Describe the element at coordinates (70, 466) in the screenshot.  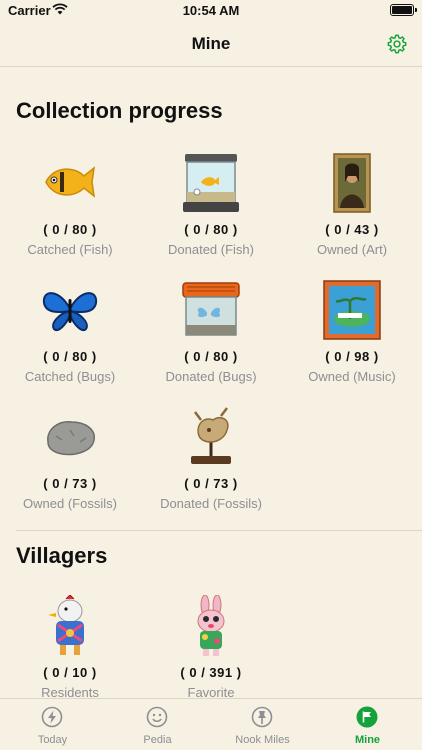
I see `collection-item-owned-fossils: ( 0 / 73 ) Owned (Fossils)` at that location.